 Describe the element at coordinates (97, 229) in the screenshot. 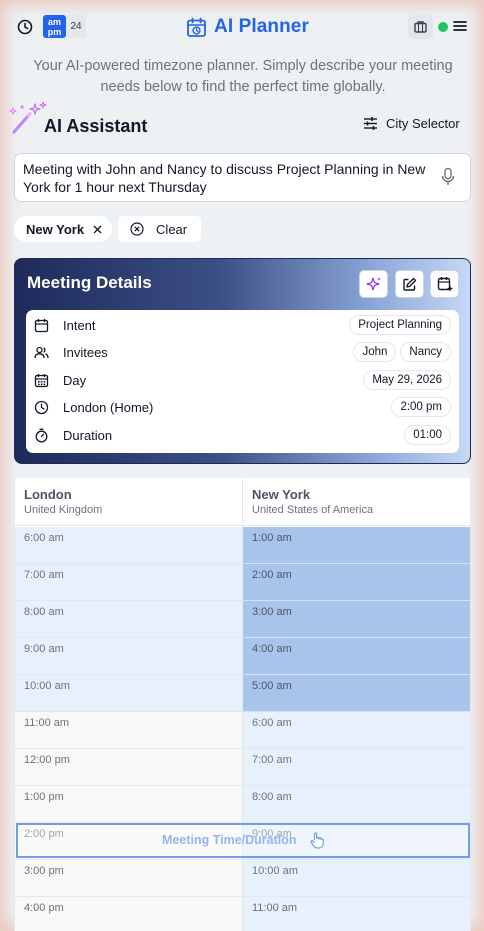

I see `close-icon` at that location.